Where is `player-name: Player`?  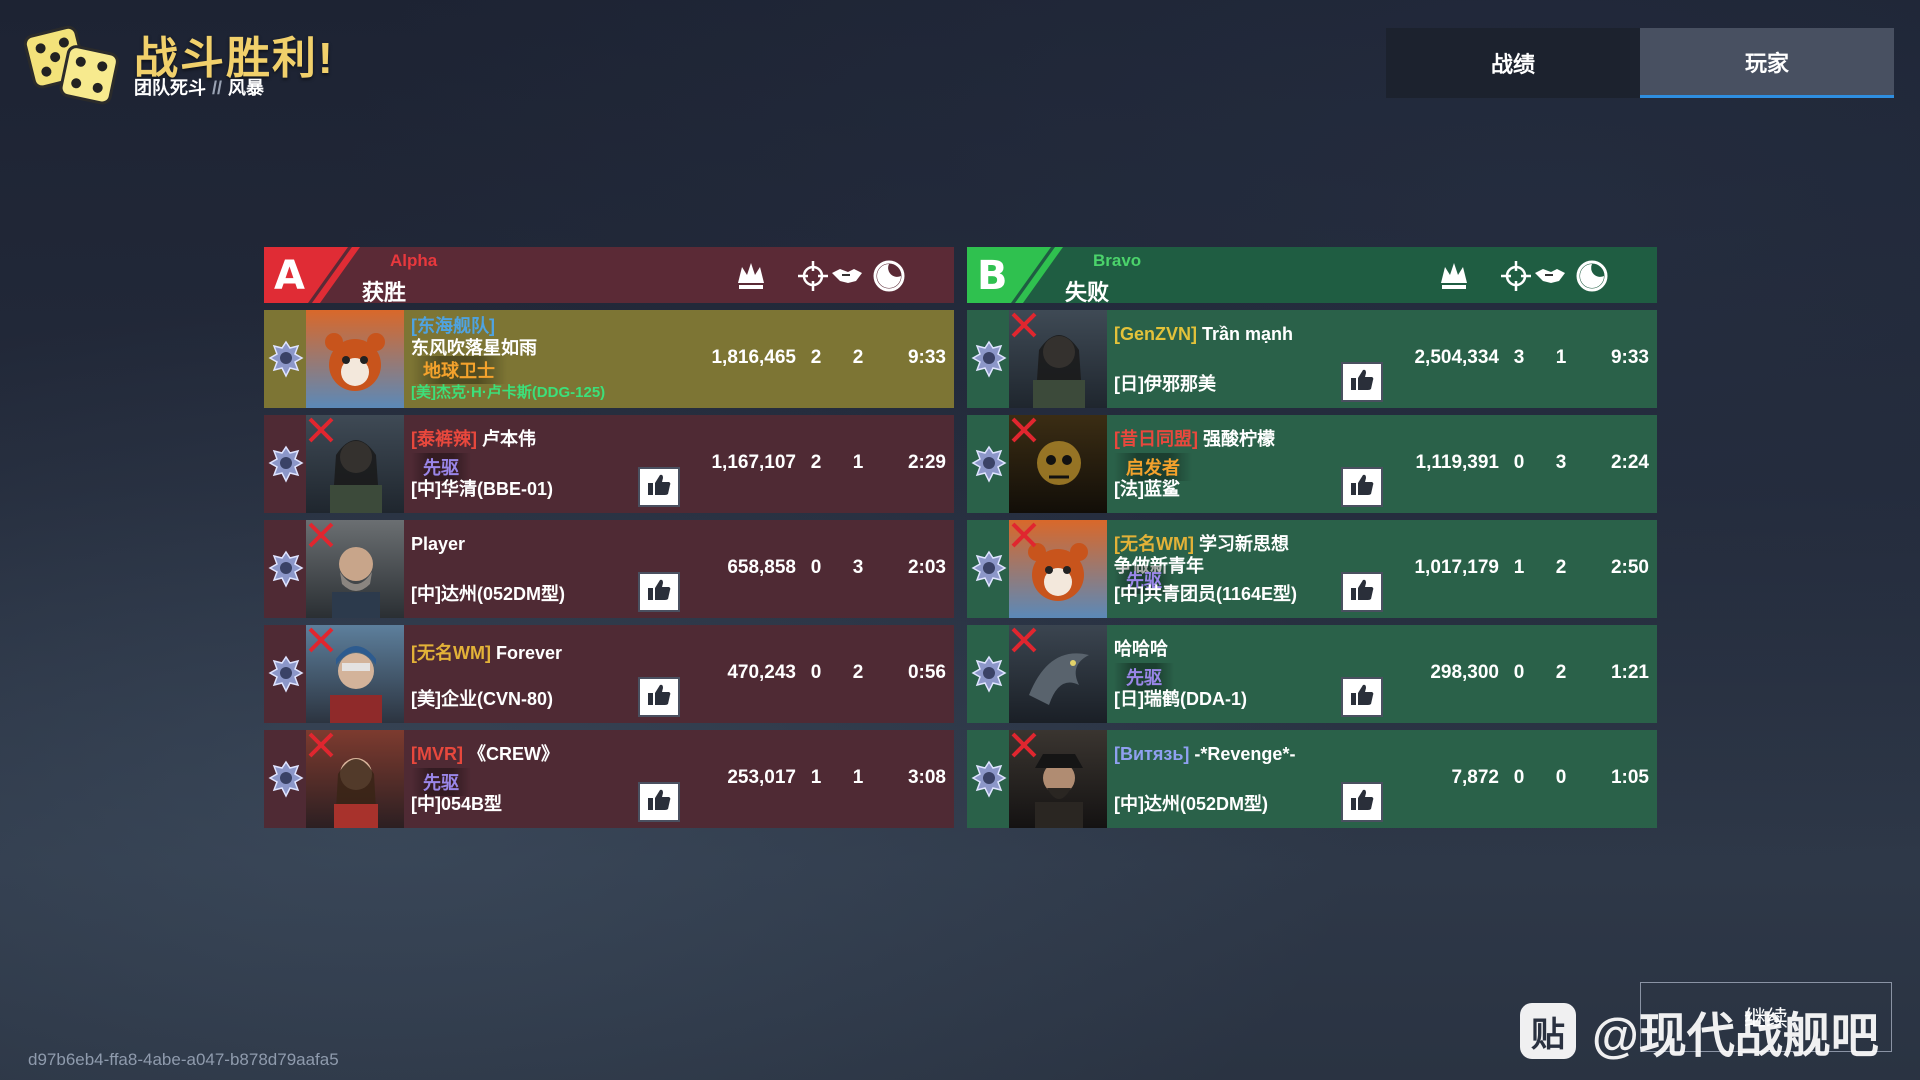 player-name: Player is located at coordinates (438, 544).